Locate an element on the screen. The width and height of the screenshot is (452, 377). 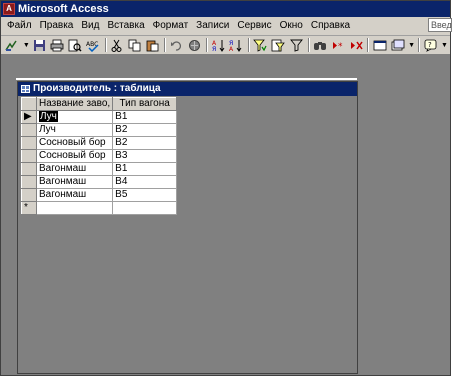
selected-cell-text: Луч is located at coordinates (48, 116).